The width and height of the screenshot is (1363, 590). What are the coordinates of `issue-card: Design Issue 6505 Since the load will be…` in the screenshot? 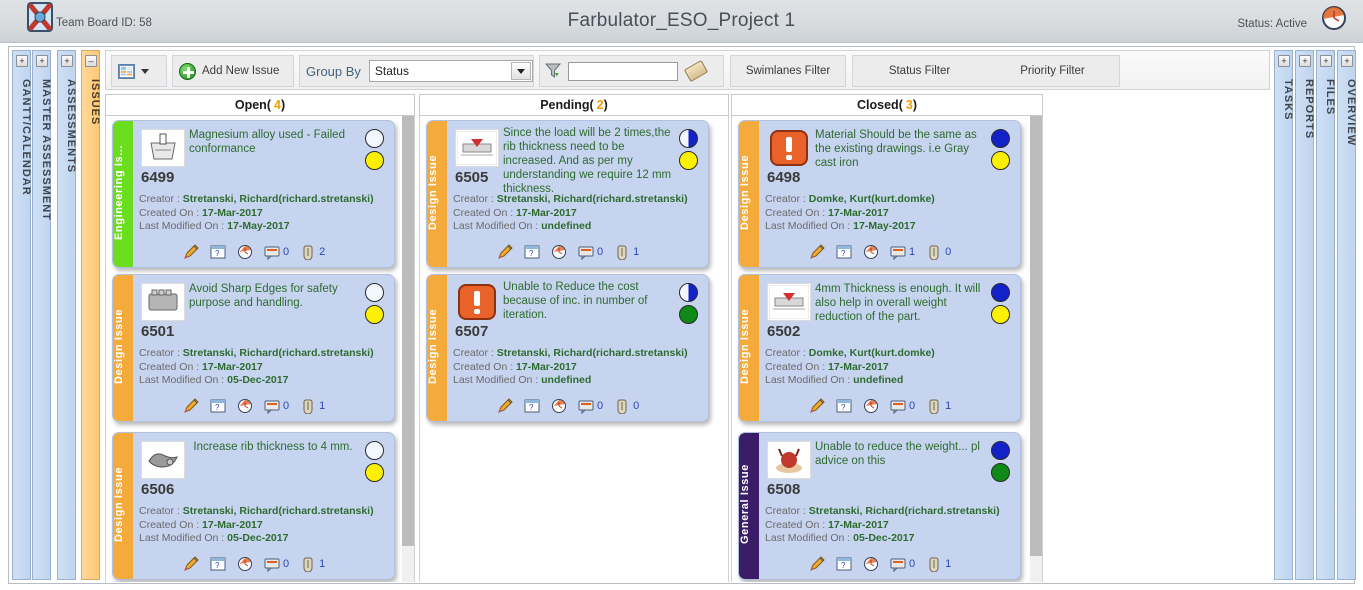 It's located at (567, 194).